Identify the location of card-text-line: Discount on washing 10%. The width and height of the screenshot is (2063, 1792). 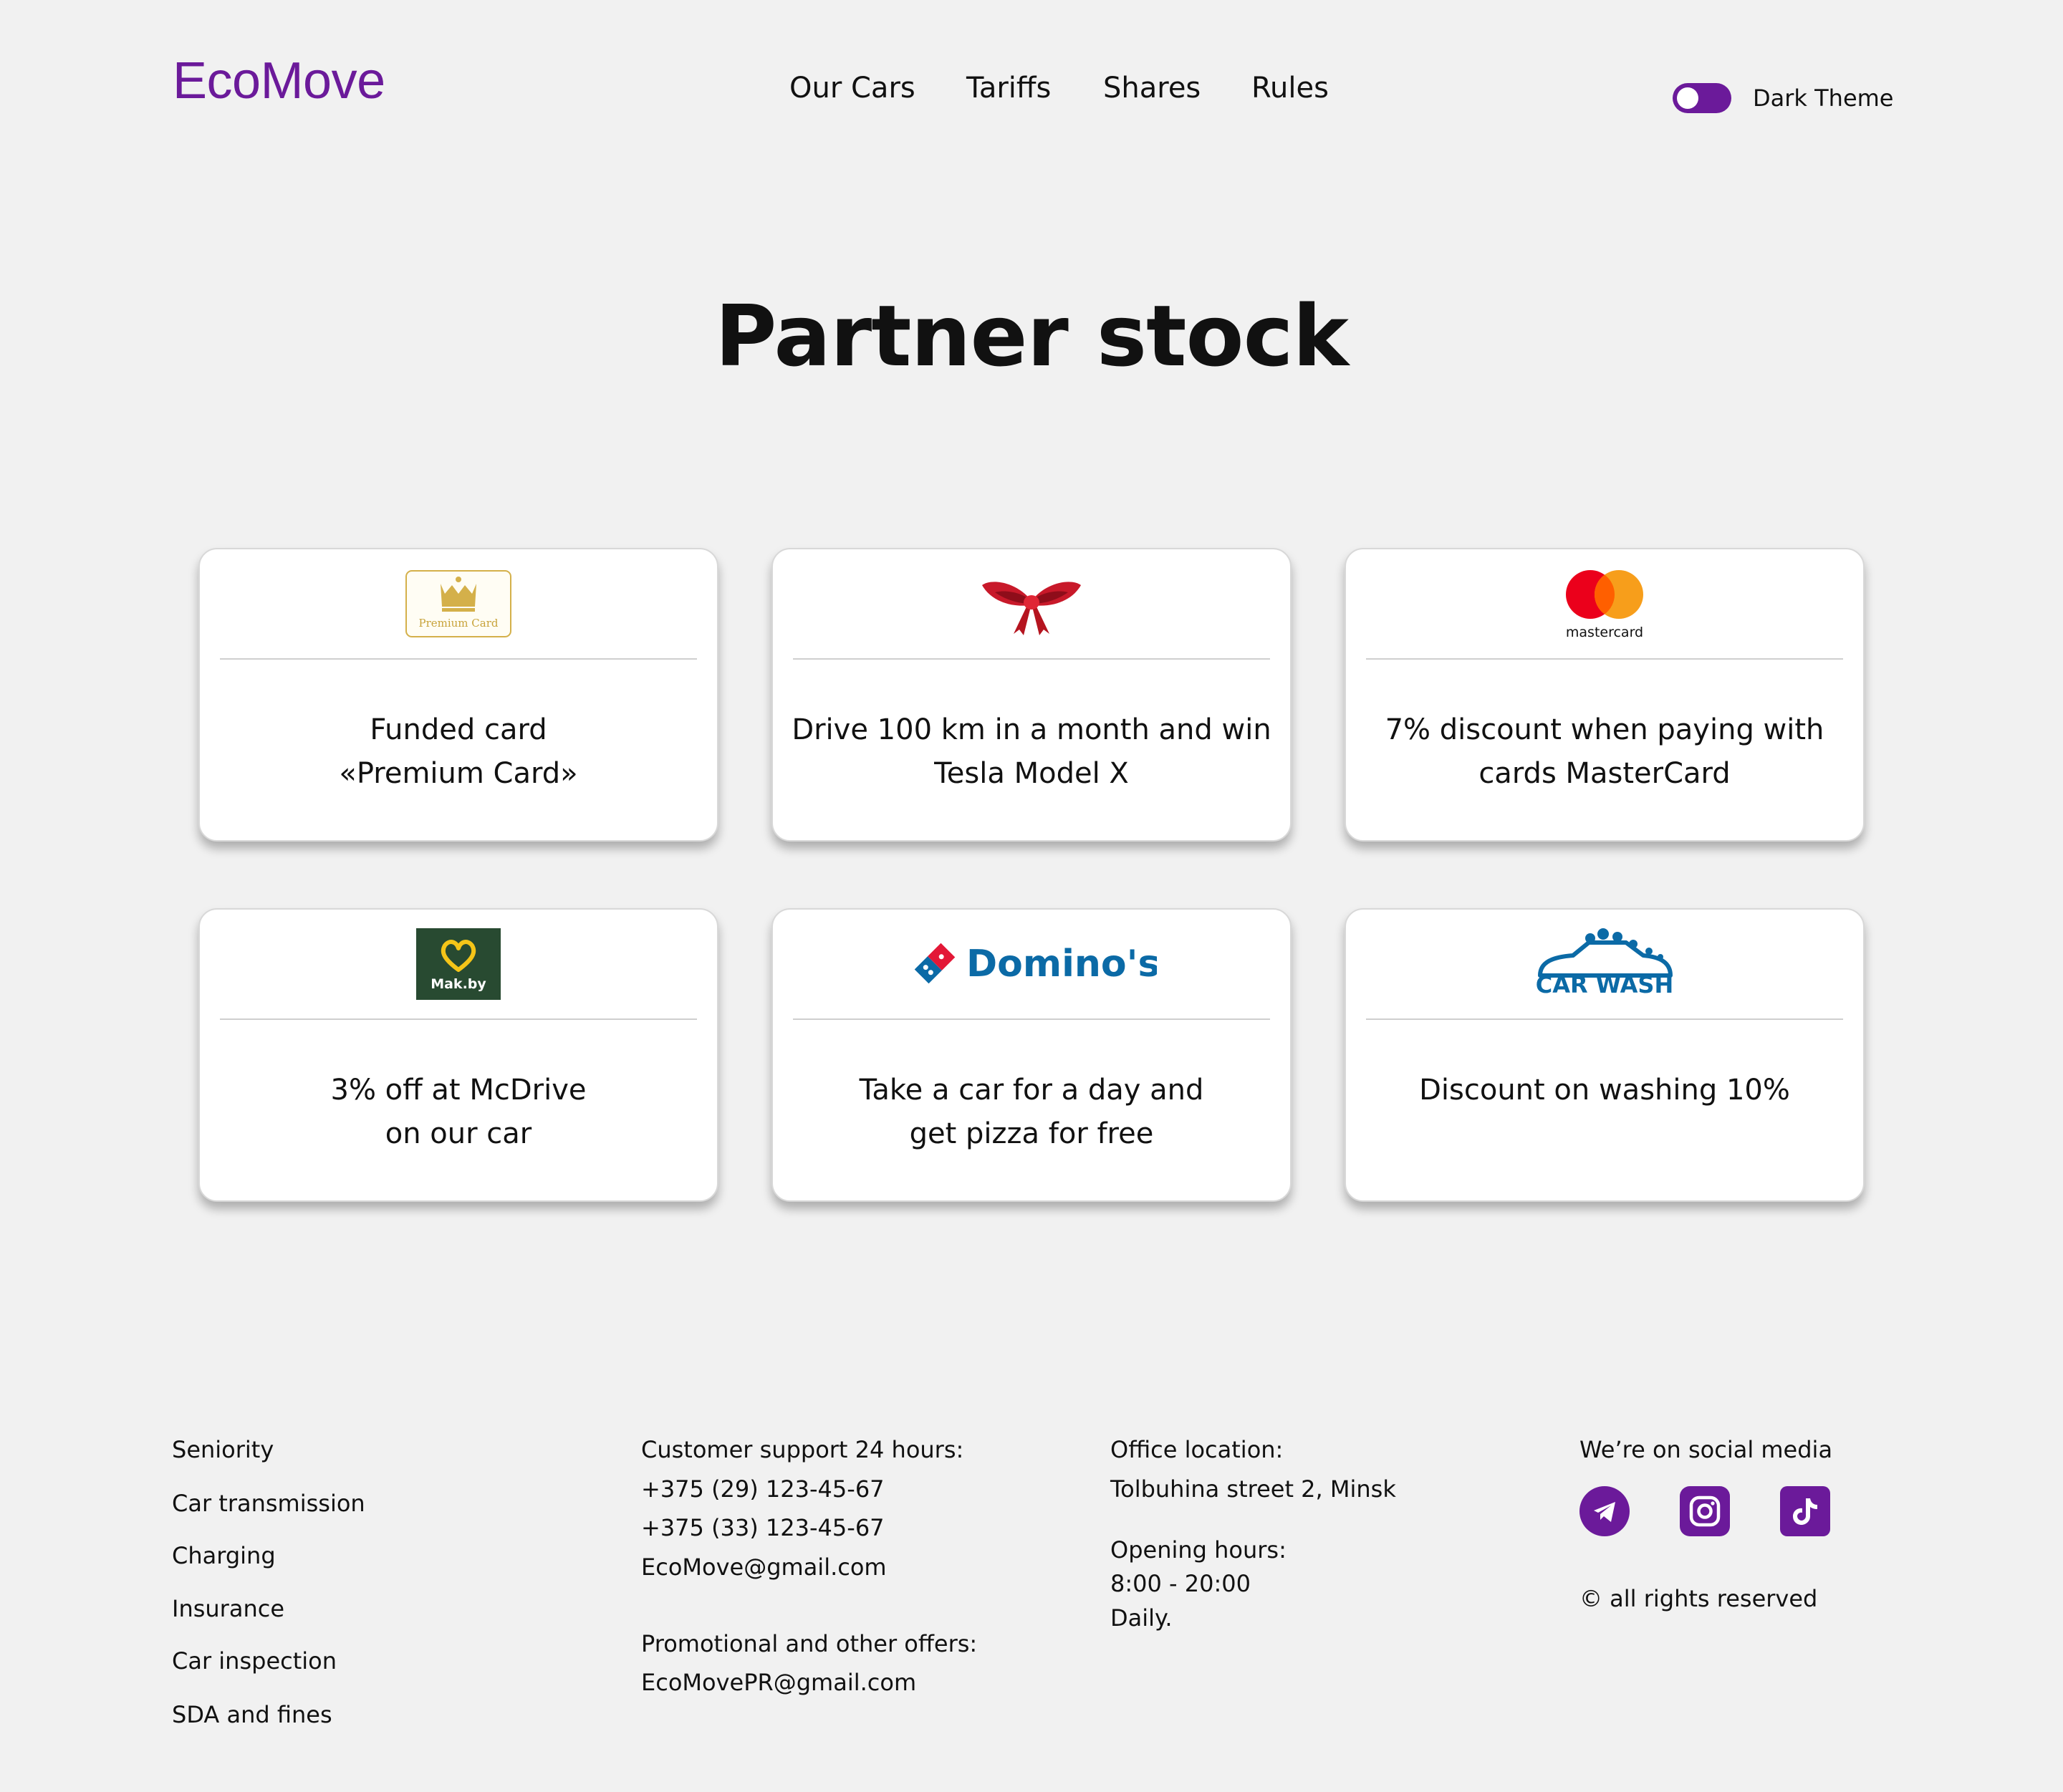
(1604, 1090).